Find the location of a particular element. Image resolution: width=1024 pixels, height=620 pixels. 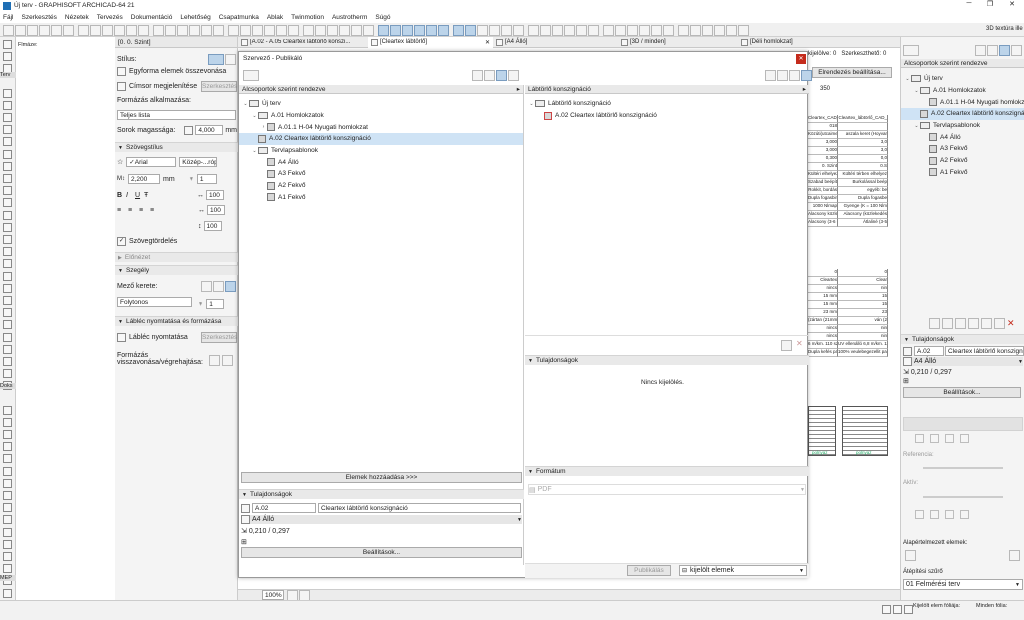

align-center-icon: ≡ is located at coordinates (133, 210).